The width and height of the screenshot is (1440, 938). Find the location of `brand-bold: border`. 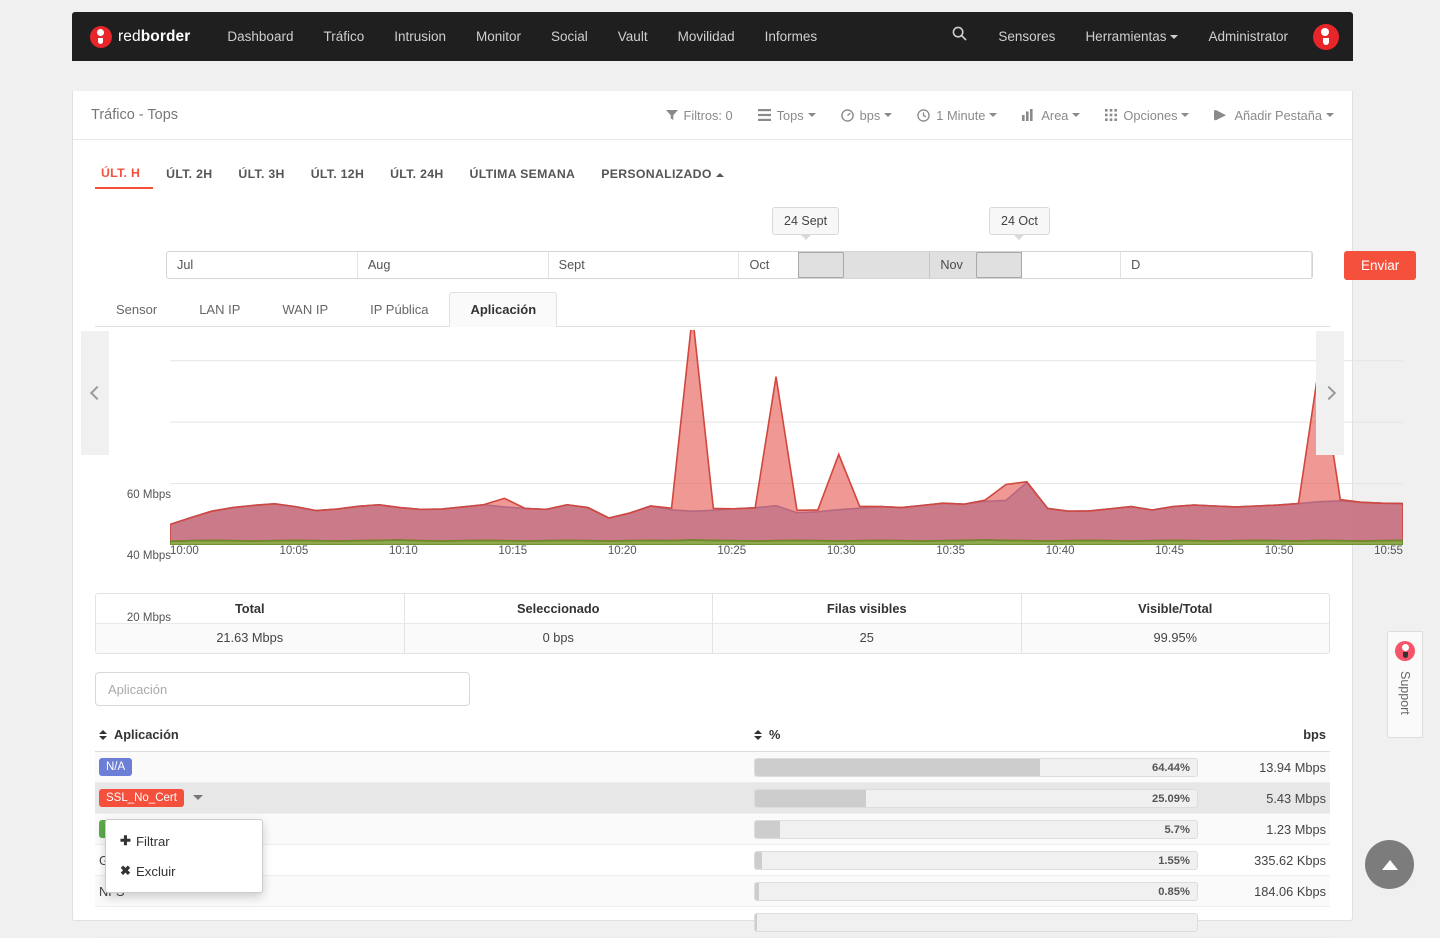

brand-bold: border is located at coordinates (165, 36).